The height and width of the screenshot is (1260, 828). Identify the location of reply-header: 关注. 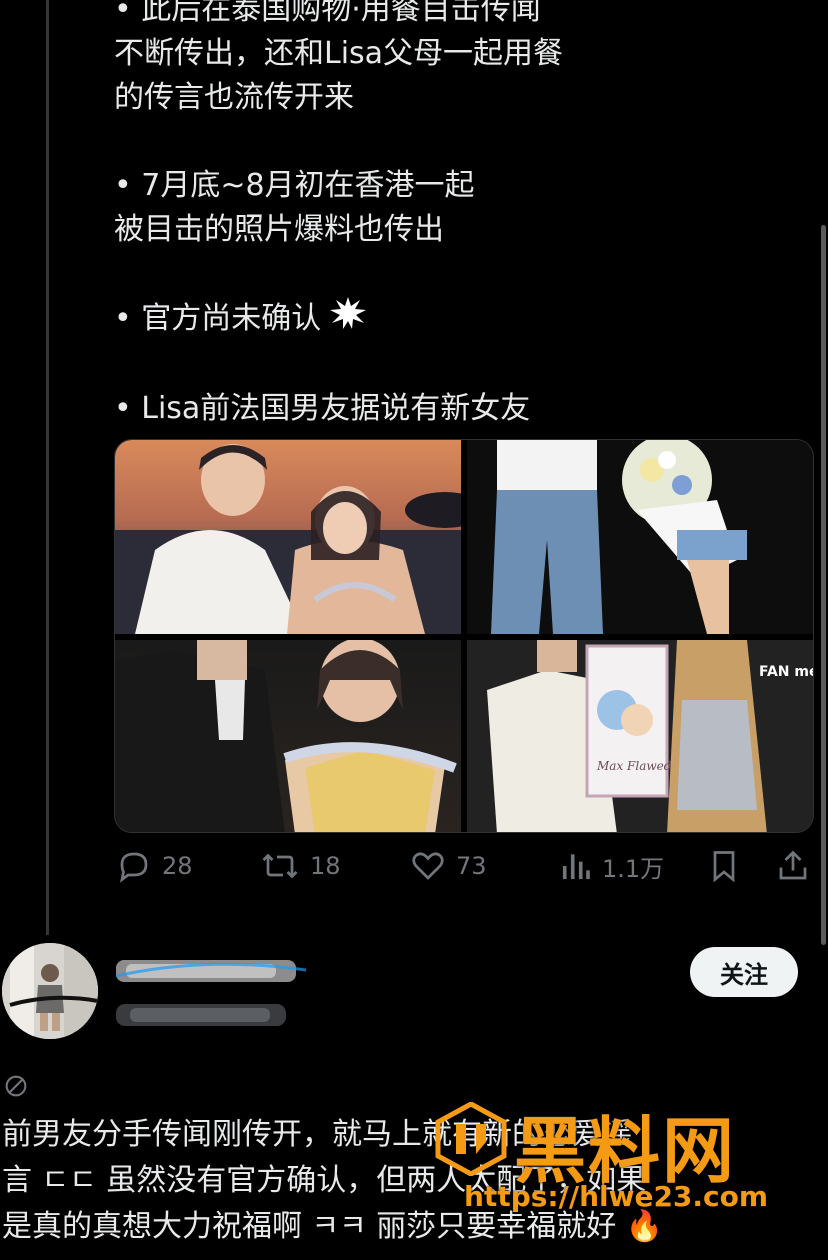
(414, 995).